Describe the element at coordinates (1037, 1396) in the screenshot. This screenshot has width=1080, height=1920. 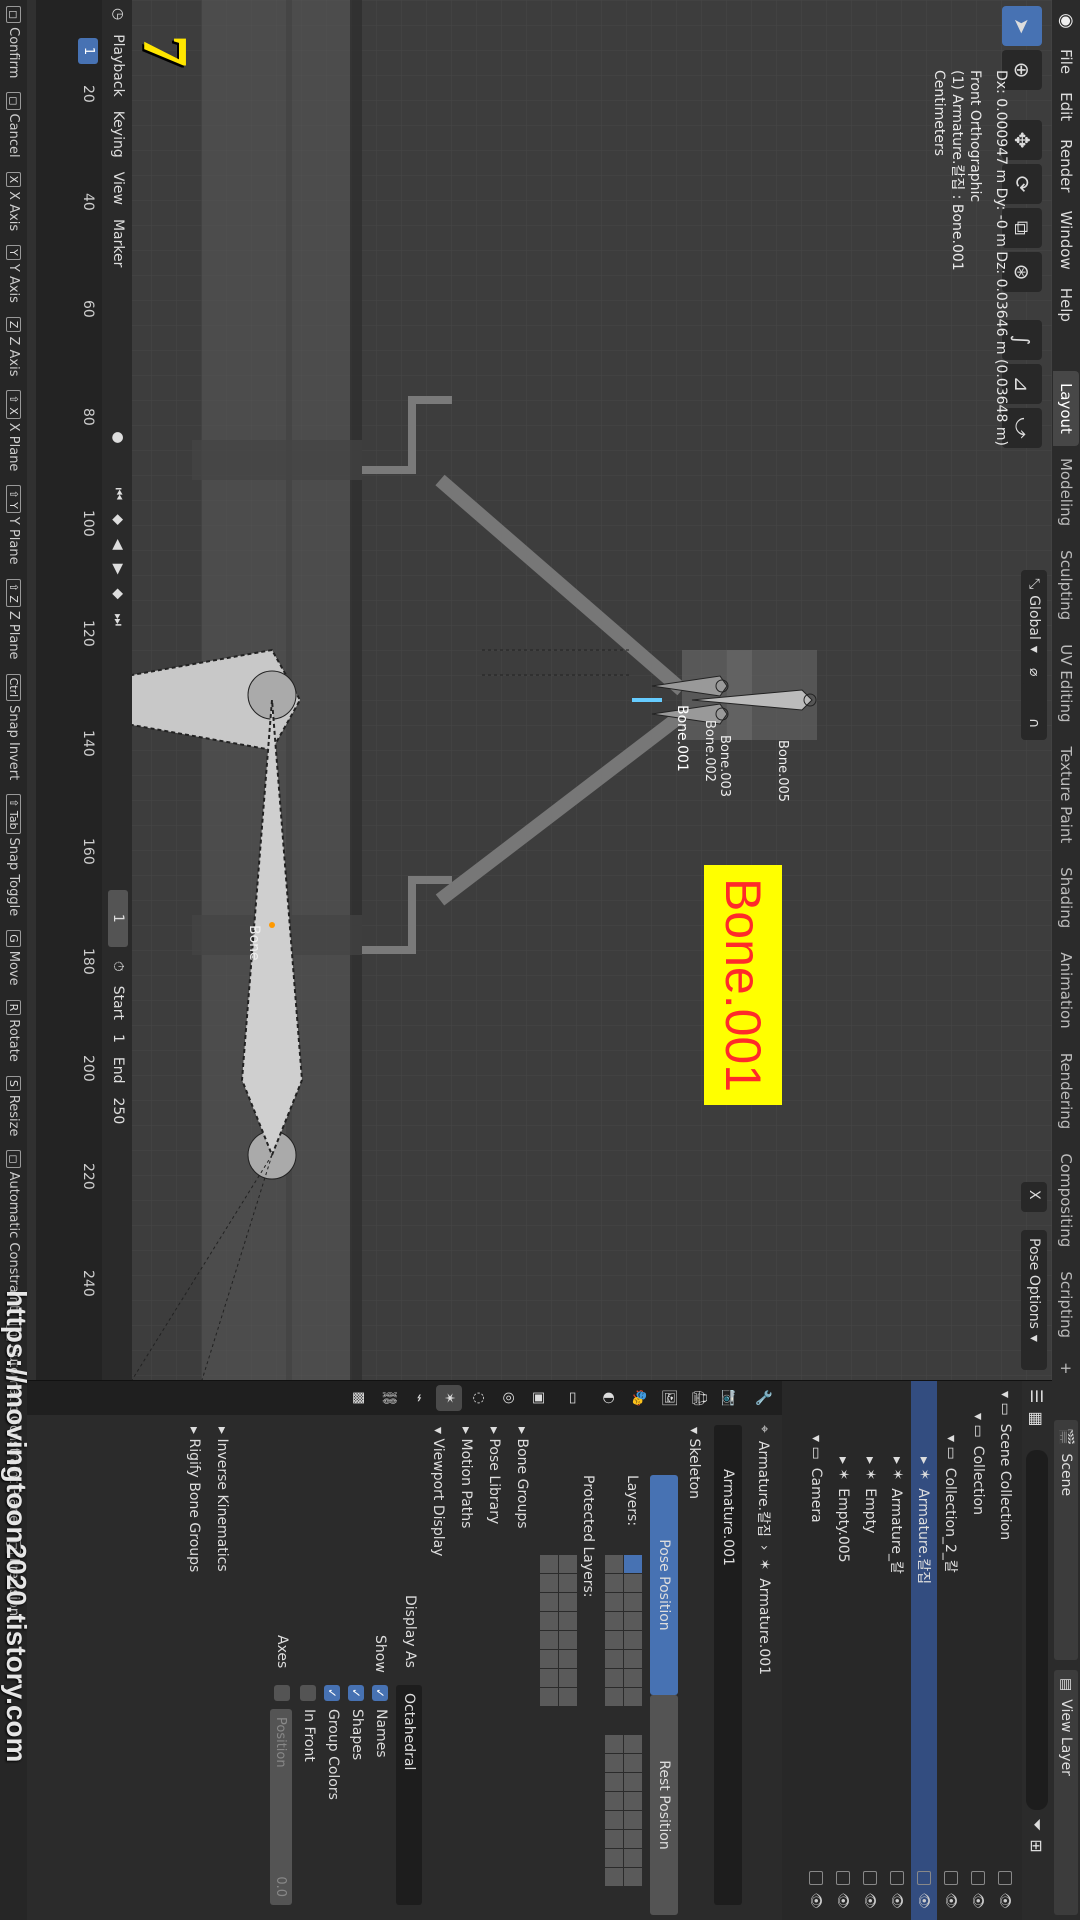
I see `editor-type-icon: ☰` at that location.